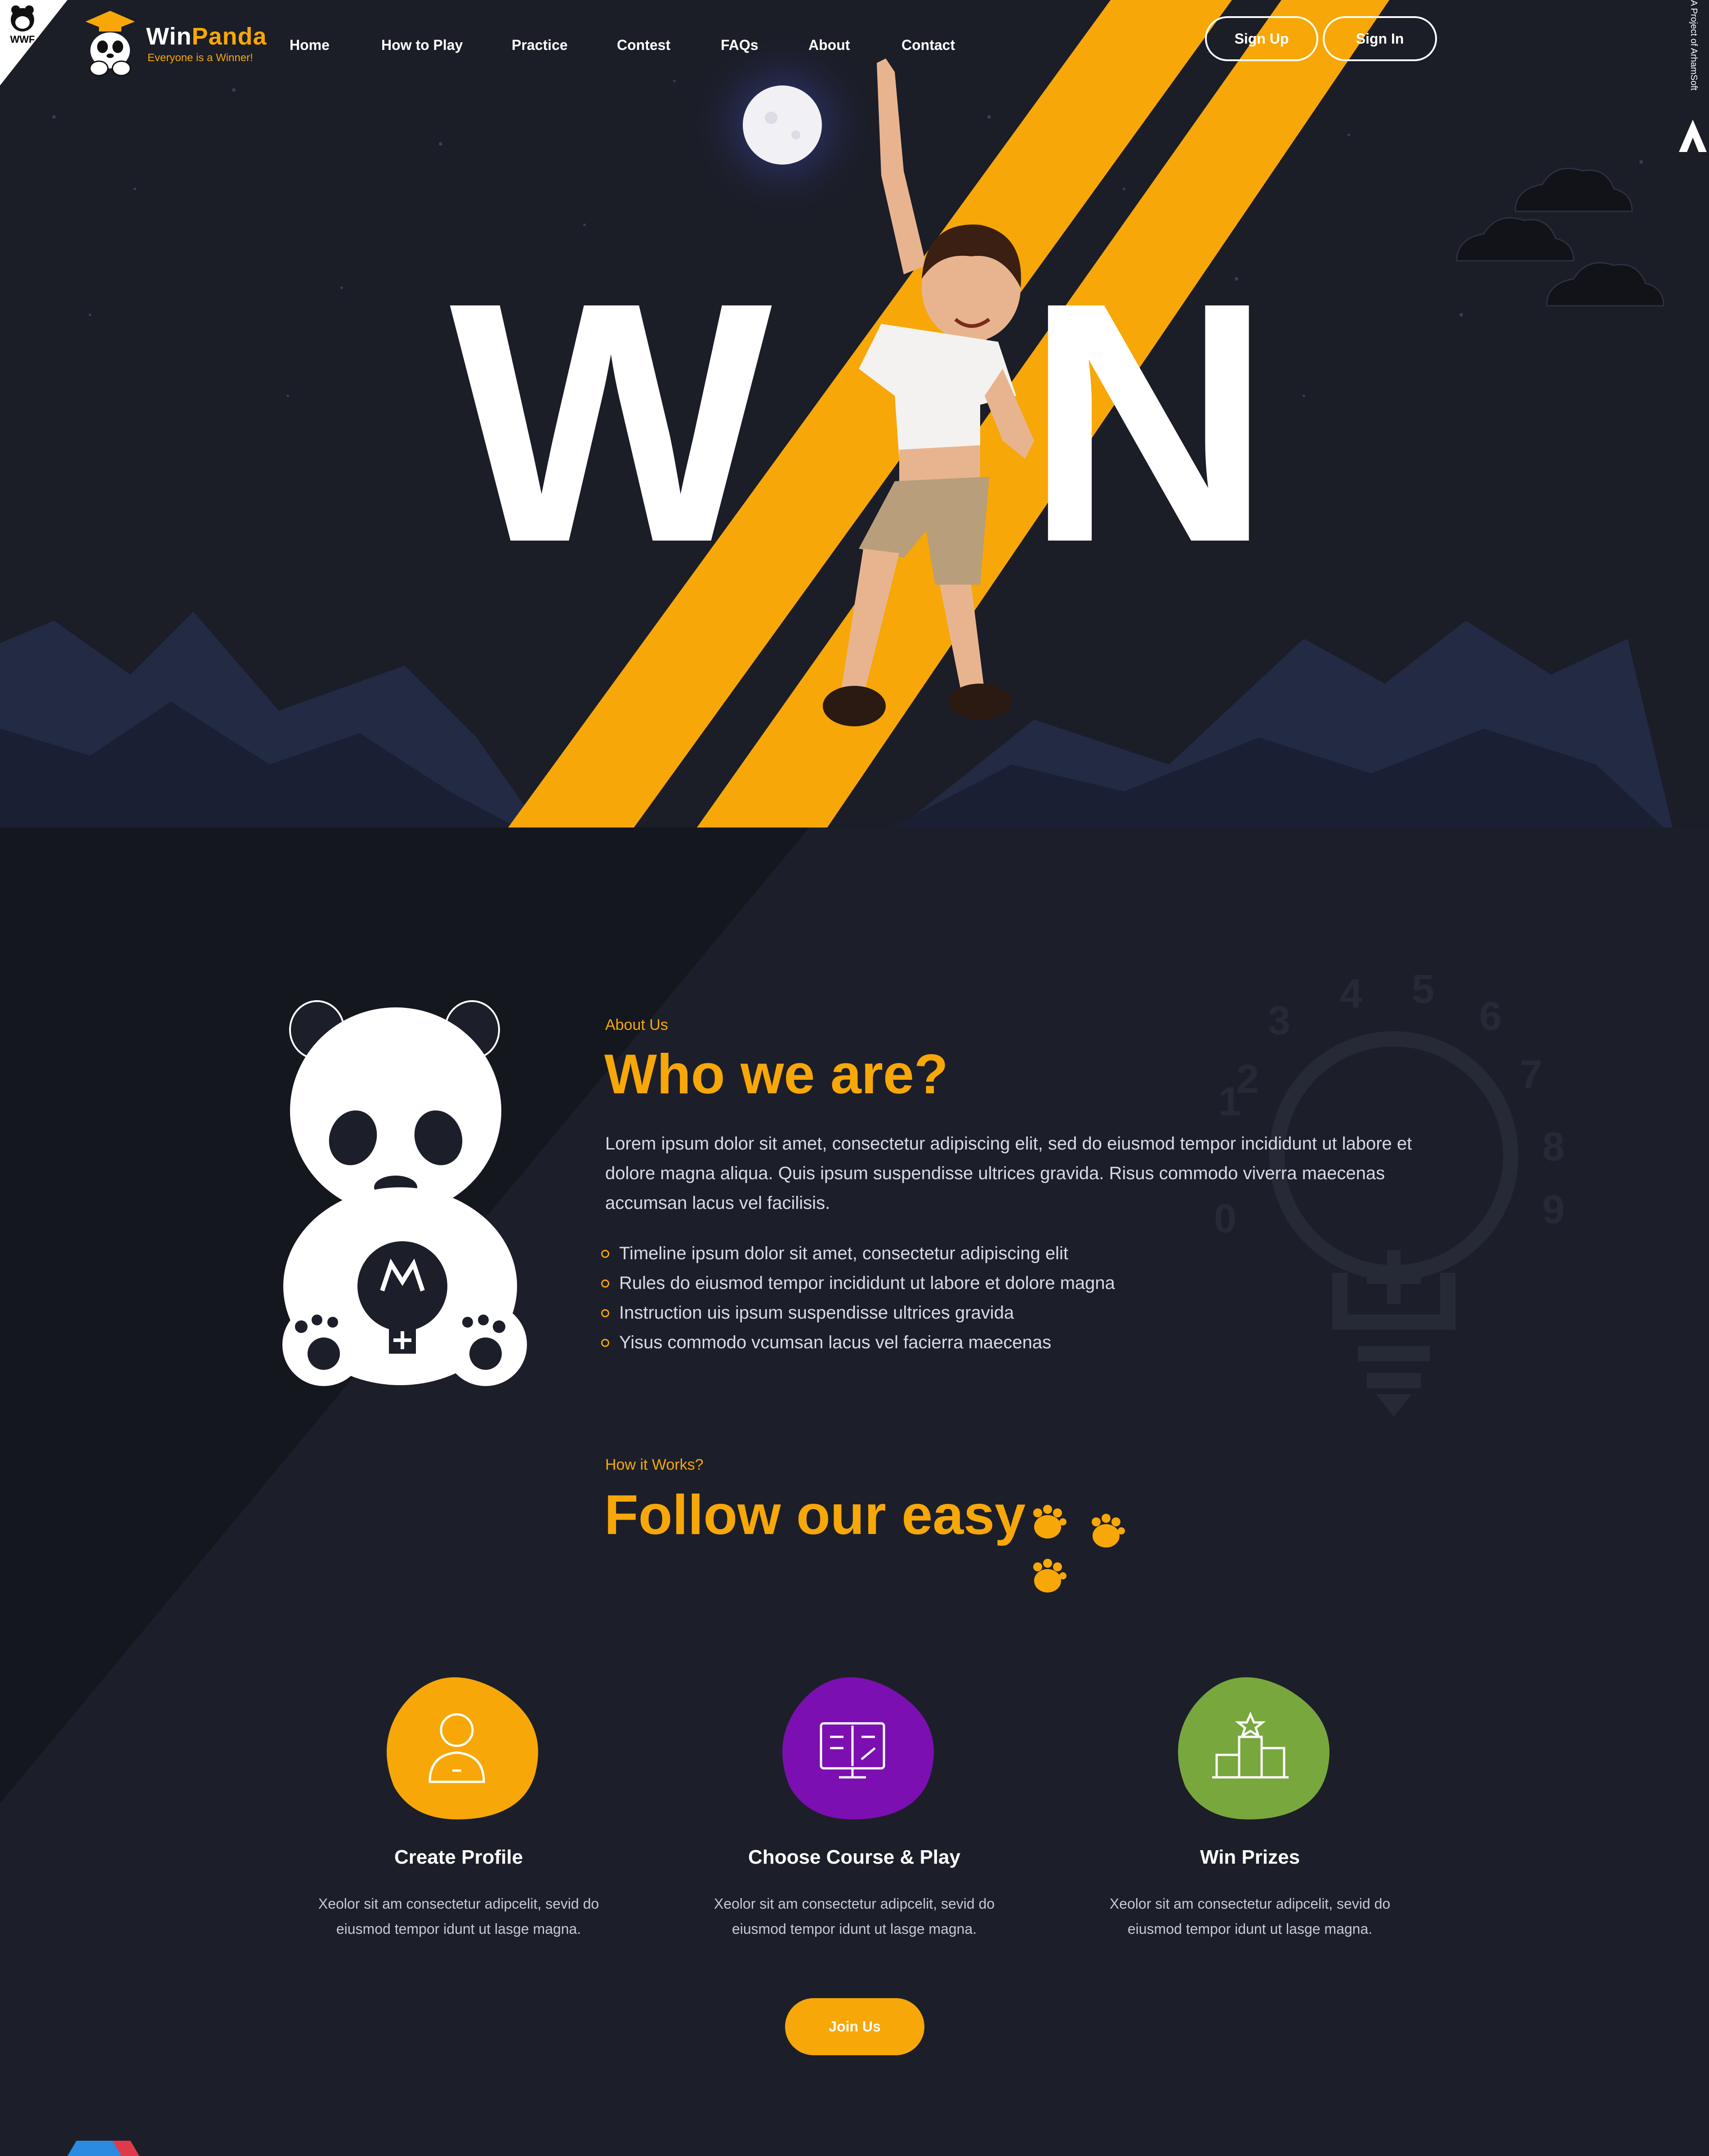 The height and width of the screenshot is (2156, 1709). Describe the element at coordinates (22, 40) in the screenshot. I see `wwf-badge-label: WWF` at that location.